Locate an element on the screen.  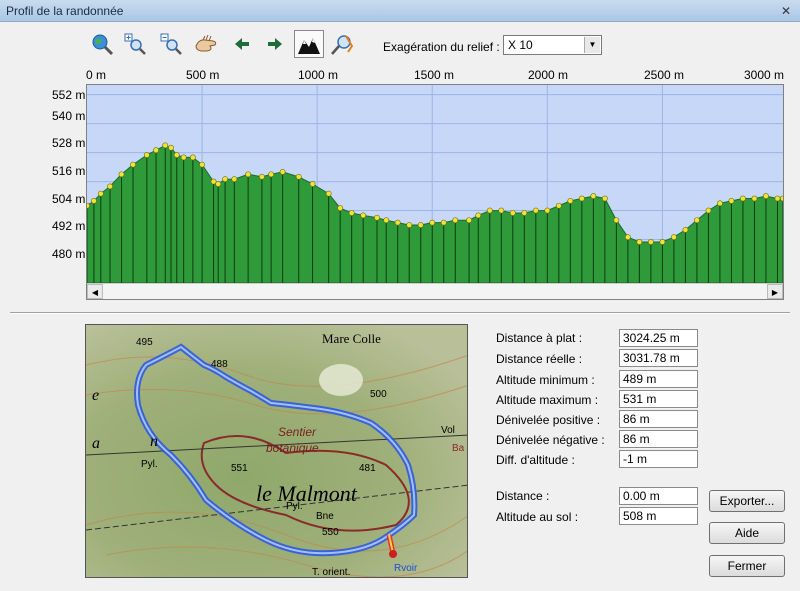
y-tick-label: 480 m is located at coordinates (69, 254).